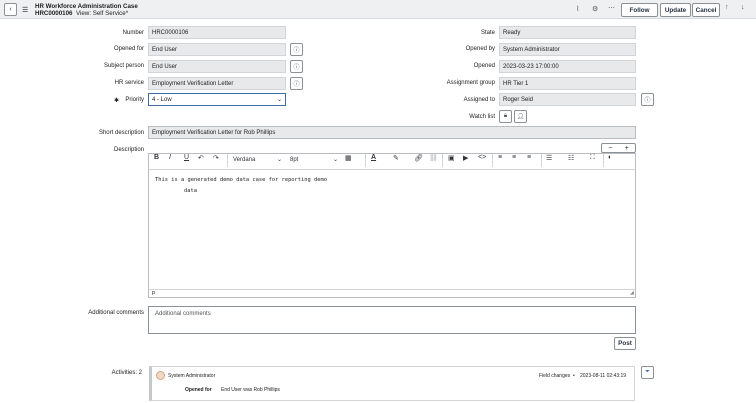 The image size is (756, 403). Describe the element at coordinates (134, 100) in the screenshot. I see `priority-label: Priority` at that location.